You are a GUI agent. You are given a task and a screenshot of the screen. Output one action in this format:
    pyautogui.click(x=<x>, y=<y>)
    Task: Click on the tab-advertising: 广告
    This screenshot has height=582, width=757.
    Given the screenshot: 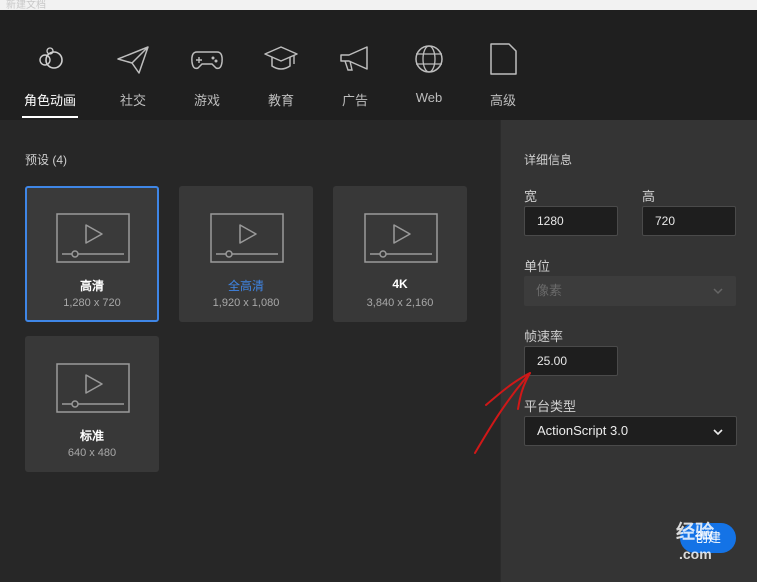 What is the action you would take?
    pyautogui.click(x=355, y=81)
    